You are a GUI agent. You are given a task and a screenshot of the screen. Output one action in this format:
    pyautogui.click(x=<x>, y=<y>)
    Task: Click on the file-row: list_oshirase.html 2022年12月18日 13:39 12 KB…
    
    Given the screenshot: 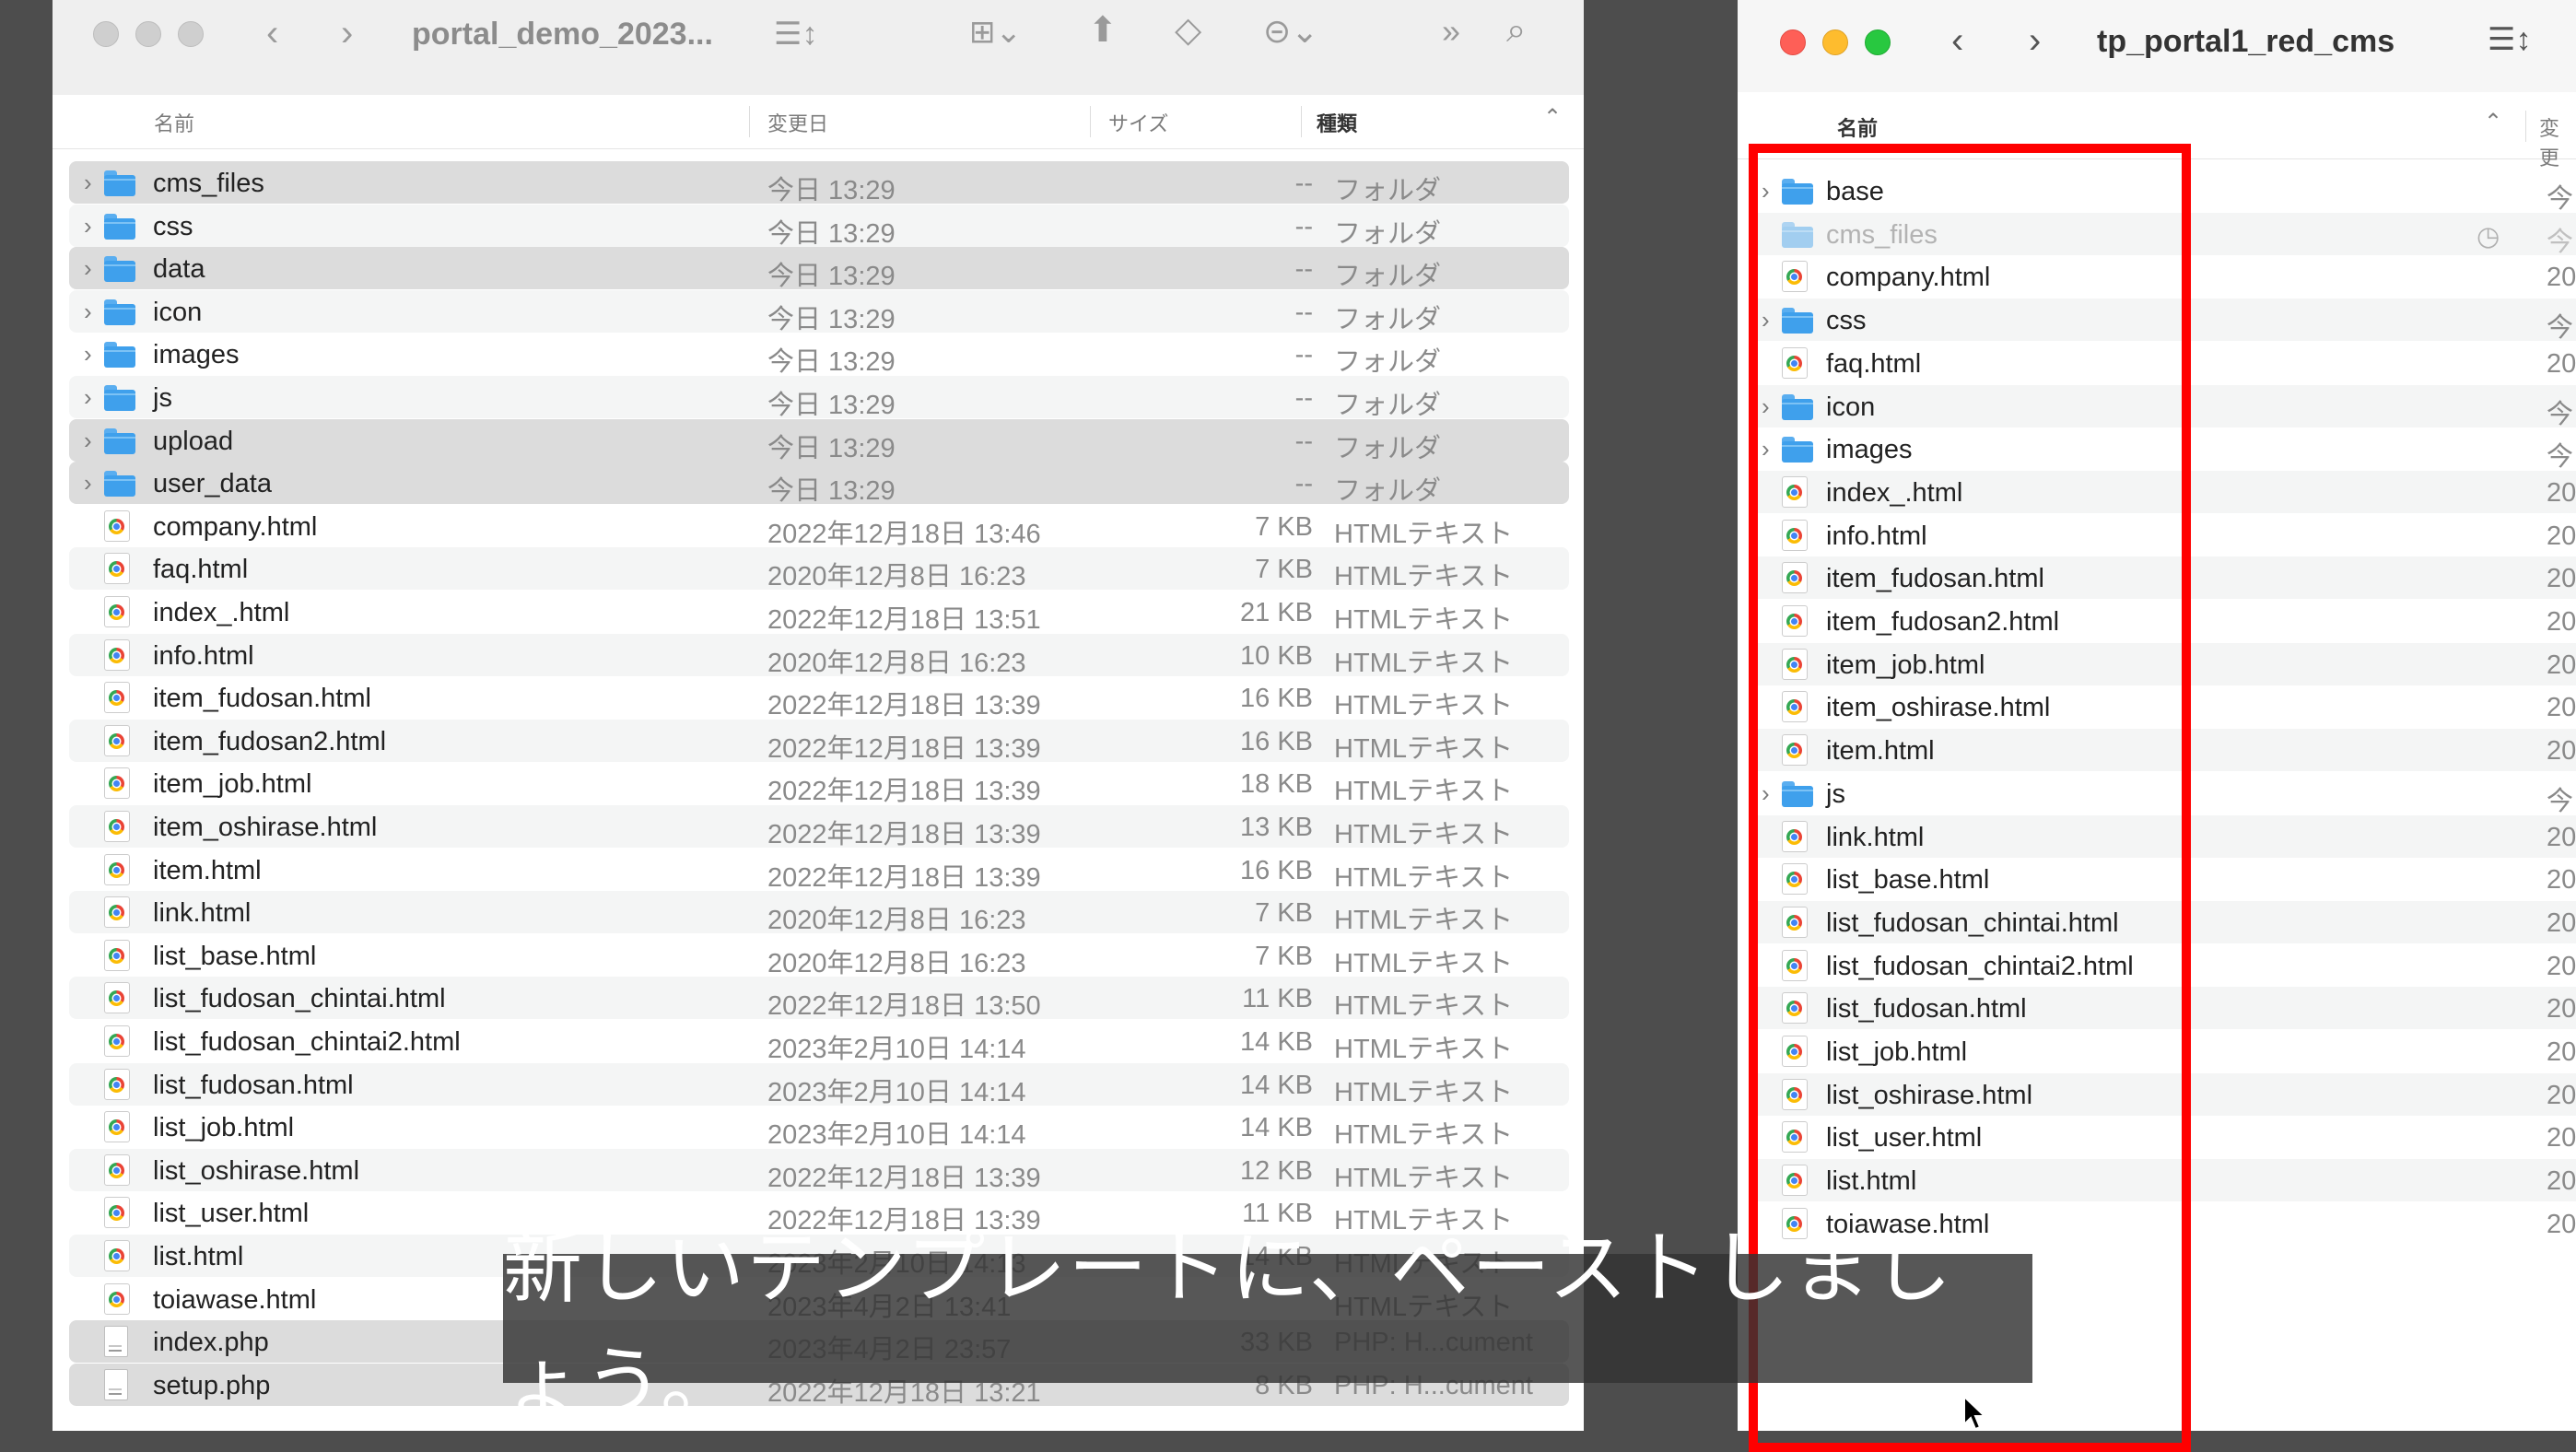 What is the action you would take?
    pyautogui.click(x=819, y=1170)
    